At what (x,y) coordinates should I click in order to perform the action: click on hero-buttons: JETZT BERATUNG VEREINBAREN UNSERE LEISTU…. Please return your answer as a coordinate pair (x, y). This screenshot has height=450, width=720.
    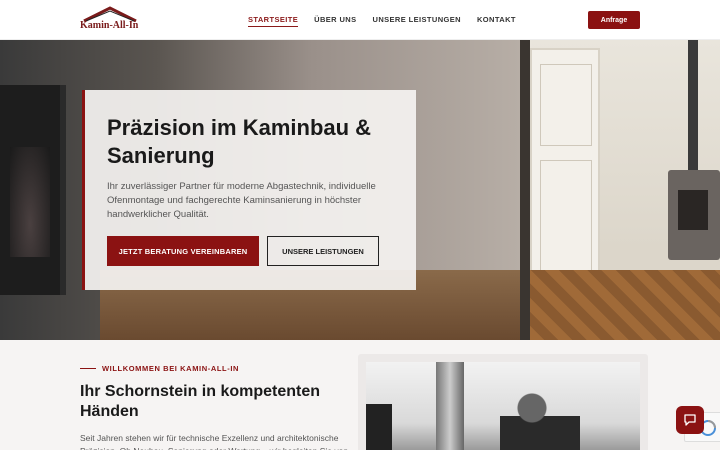
    Looking at the image, I should click on (243, 251).